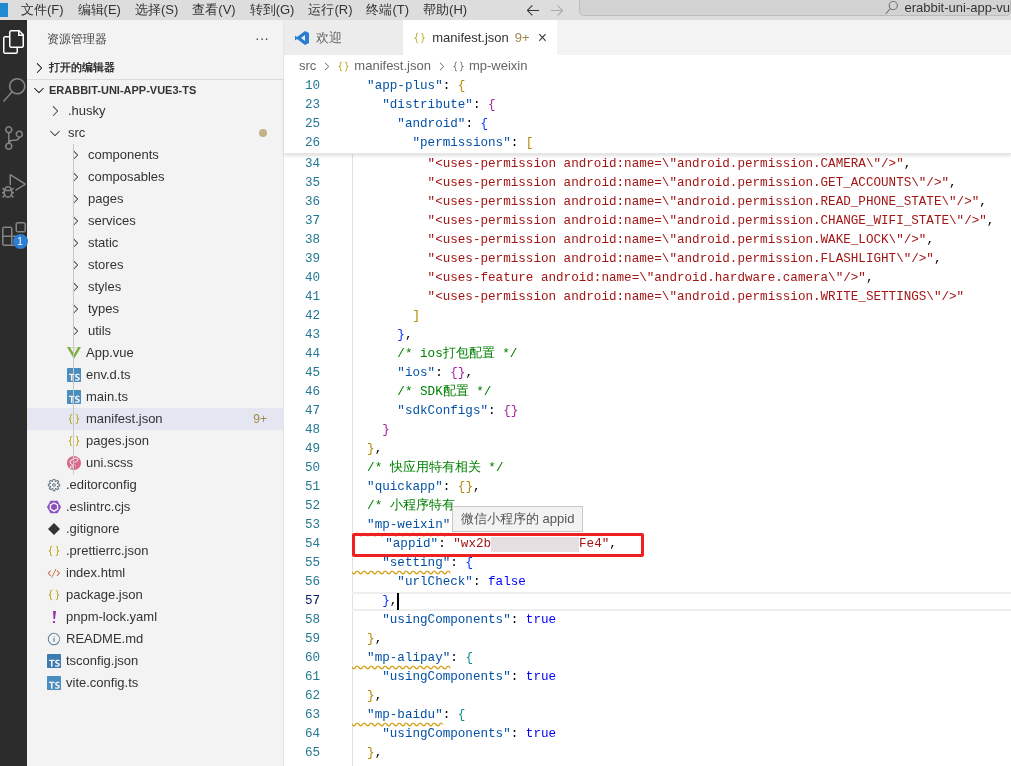 This screenshot has height=766, width=1011. I want to click on file-name: .husky, so click(87, 111).